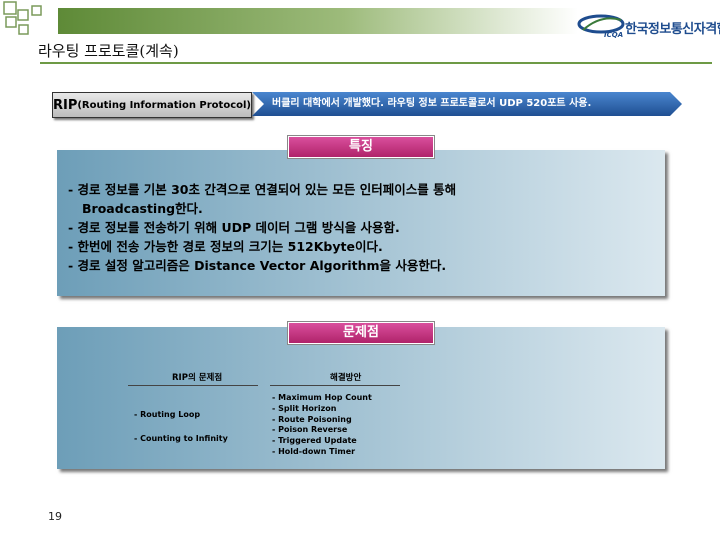  Describe the element at coordinates (376, 63) in the screenshot. I see `title-divider` at that location.